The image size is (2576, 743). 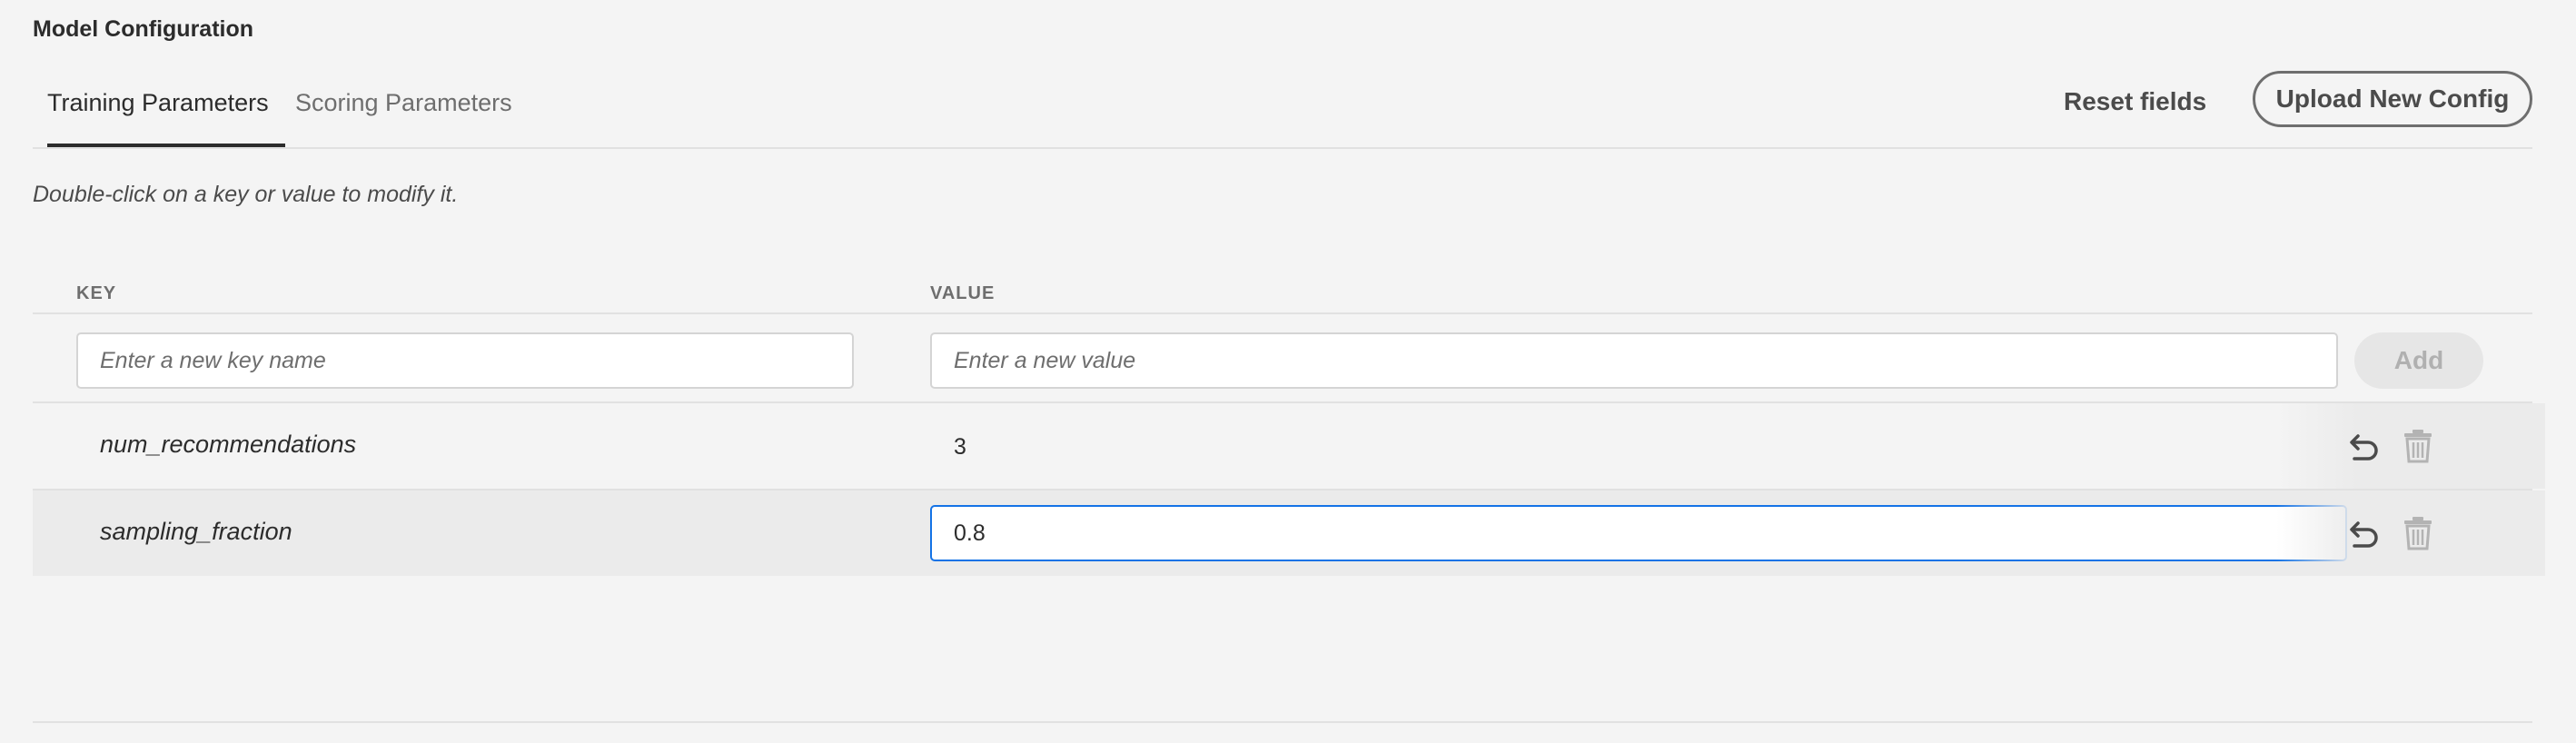 I want to click on tab-training-parameters: Training Parameters, so click(x=158, y=103).